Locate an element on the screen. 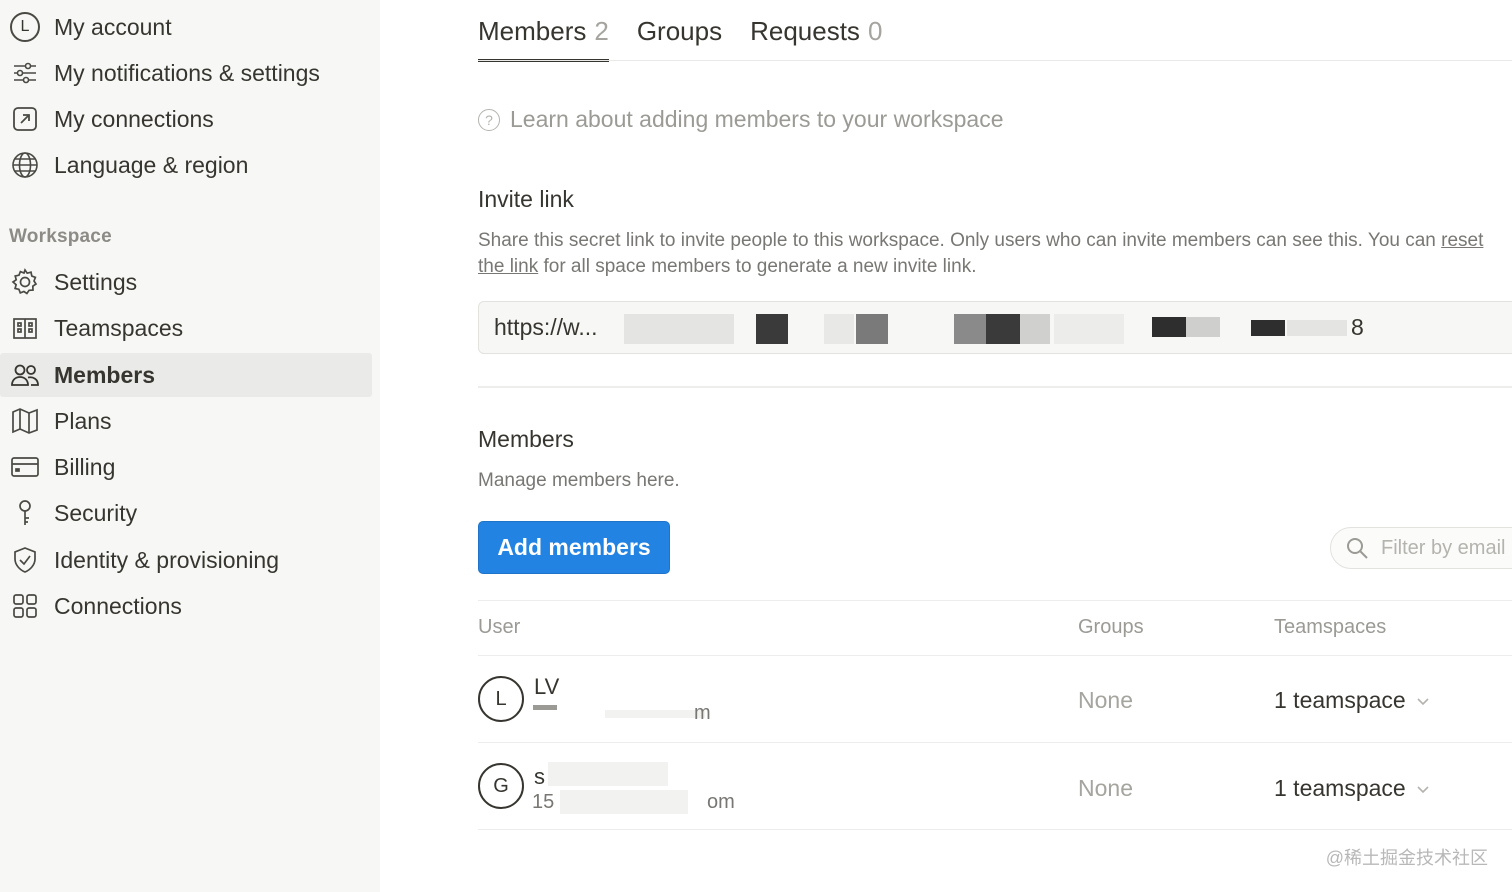  sidebar-item-label: Settings is located at coordinates (96, 281).